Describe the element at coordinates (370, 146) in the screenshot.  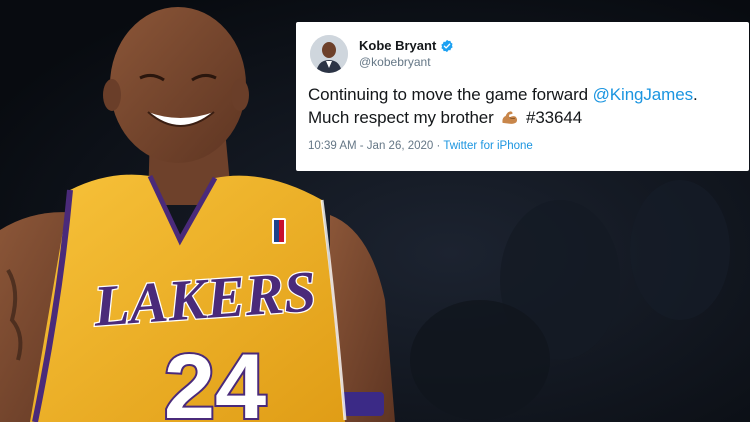
I see `timestamp: 10:39 AM - Jan 26, 2020` at that location.